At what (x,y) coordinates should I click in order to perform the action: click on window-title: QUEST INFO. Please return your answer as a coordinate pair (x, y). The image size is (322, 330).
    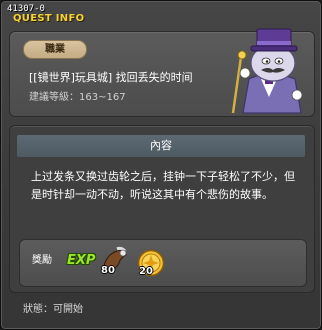
    Looking at the image, I should click on (49, 18).